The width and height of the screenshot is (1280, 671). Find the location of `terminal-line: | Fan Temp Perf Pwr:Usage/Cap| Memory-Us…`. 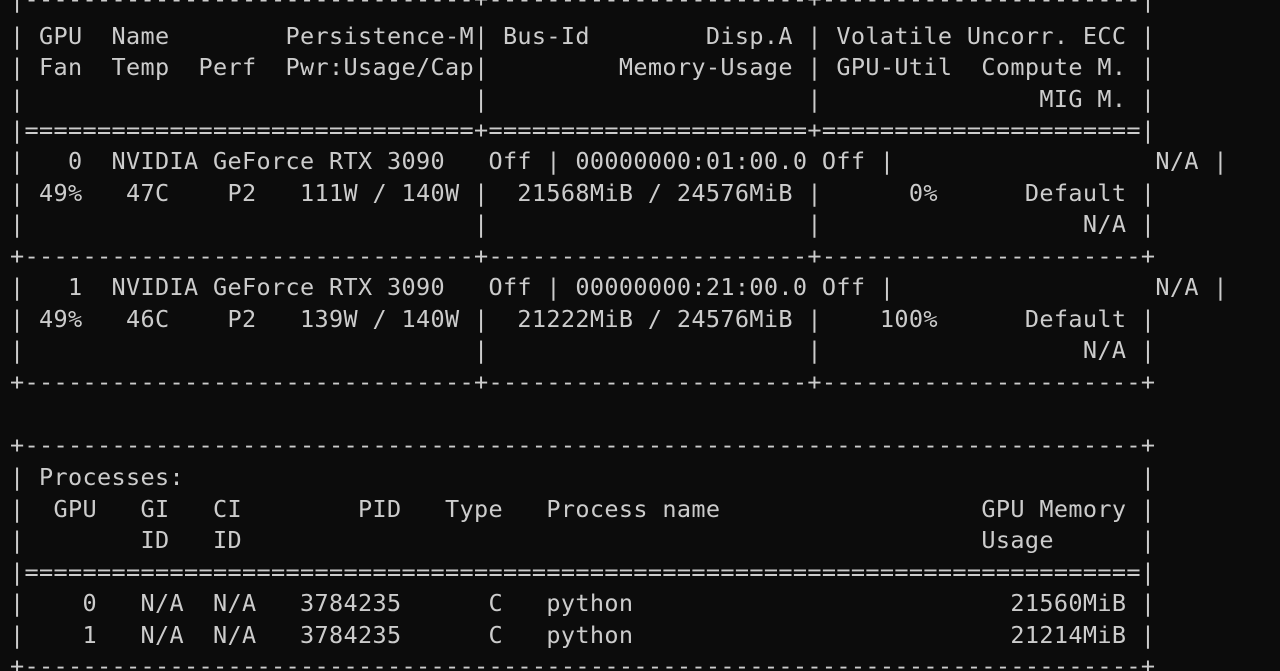

terminal-line: | Fan Temp Perf Pwr:Usage/Cap| Memory-Us… is located at coordinates (583, 67).